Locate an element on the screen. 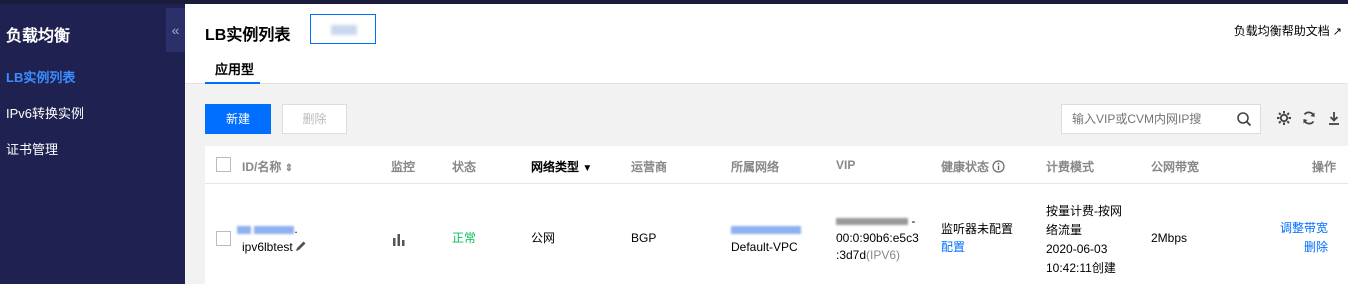  status-badge: 正常 is located at coordinates (464, 238).